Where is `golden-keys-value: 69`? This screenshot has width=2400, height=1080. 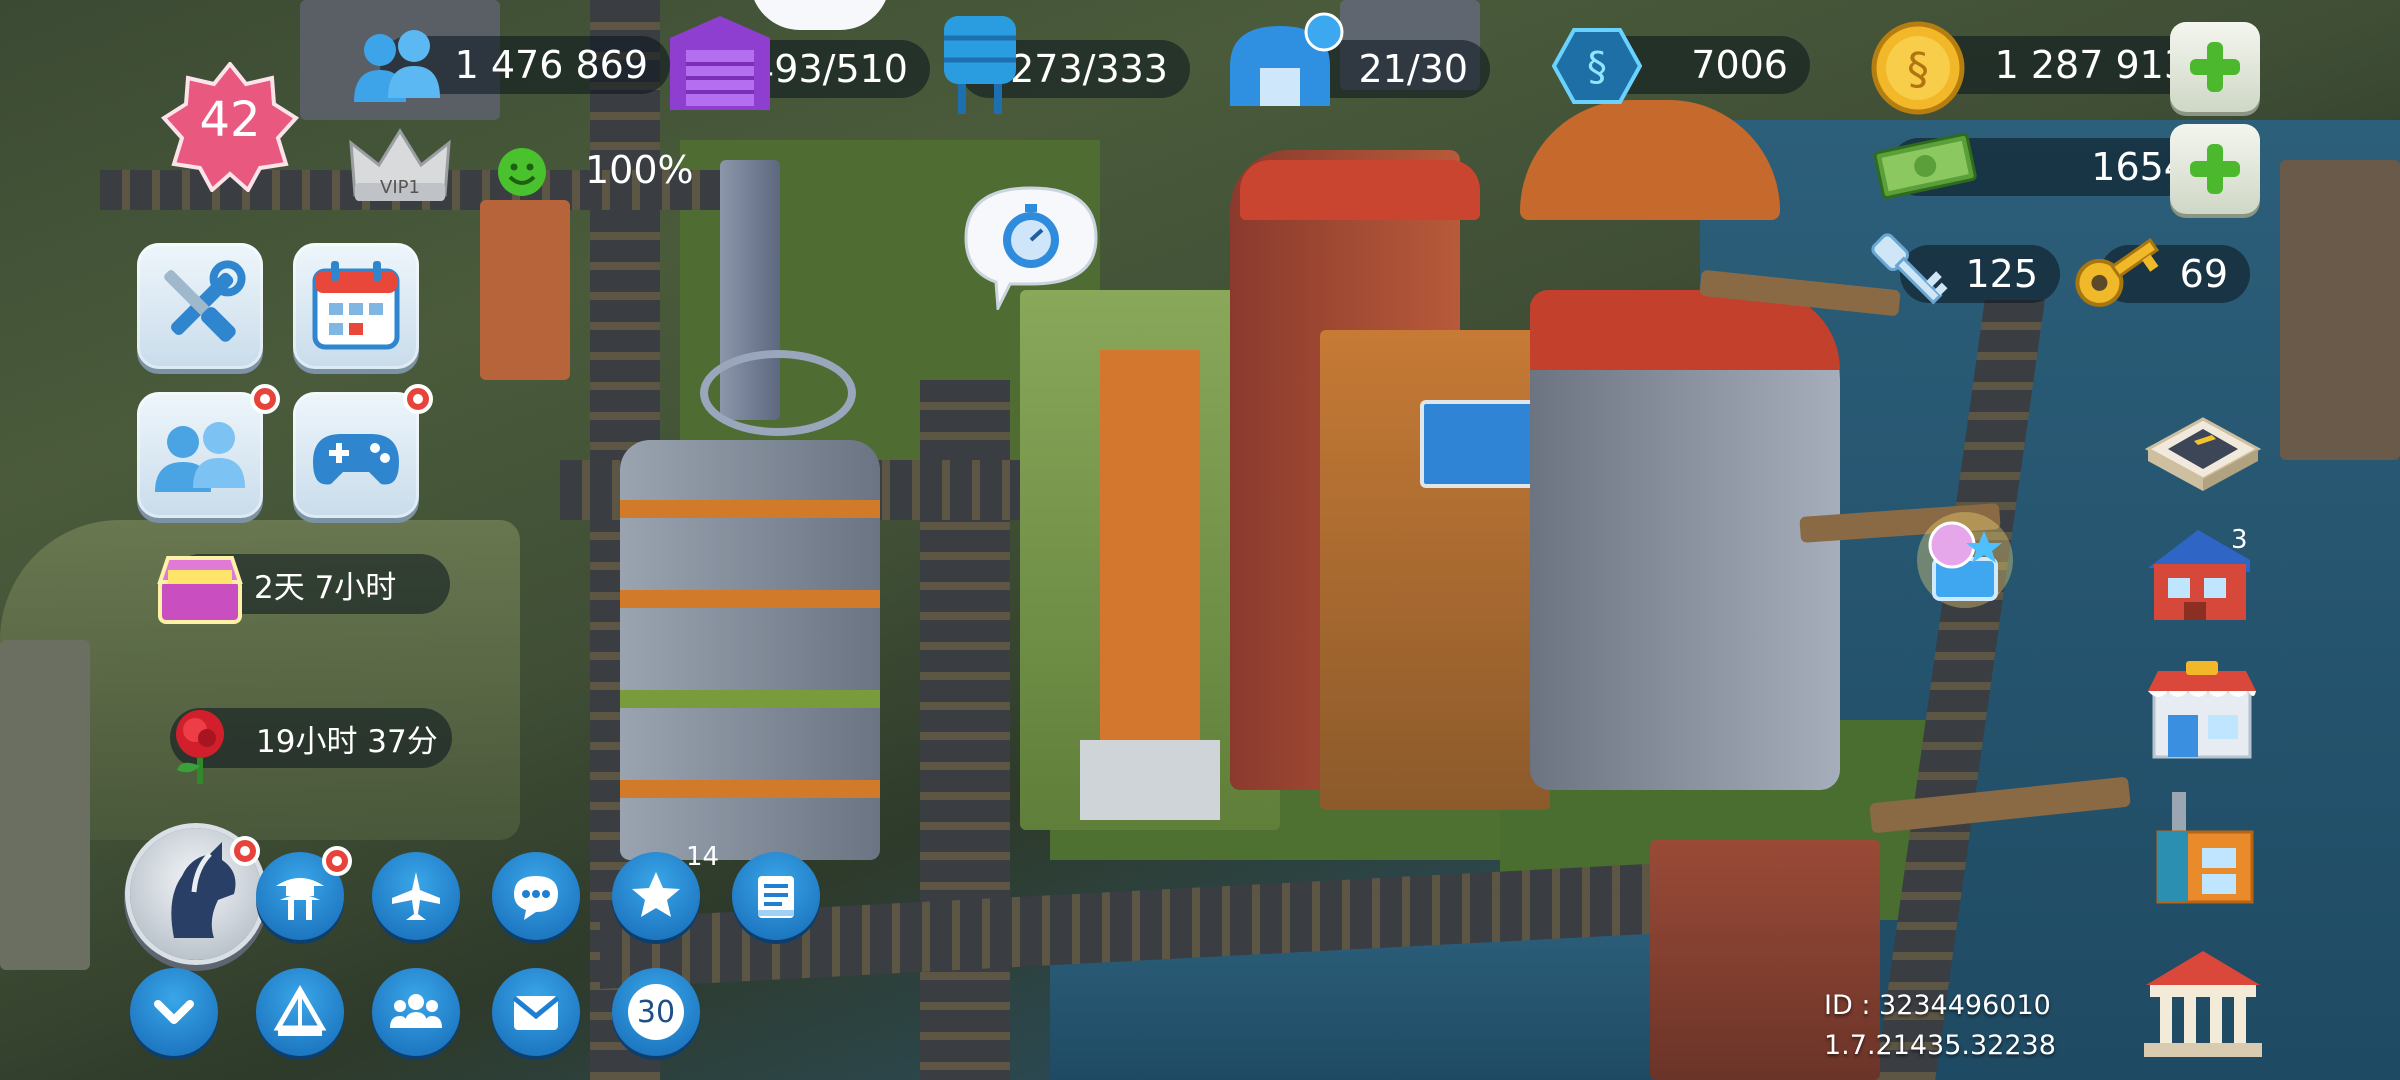
golden-keys-value: 69 is located at coordinates (2203, 274).